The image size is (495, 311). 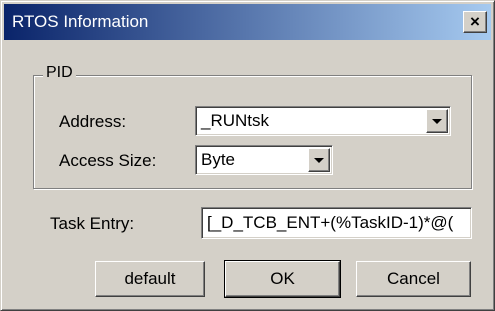 What do you see at coordinates (108, 160) in the screenshot?
I see `access-size-label: Access Size:` at bounding box center [108, 160].